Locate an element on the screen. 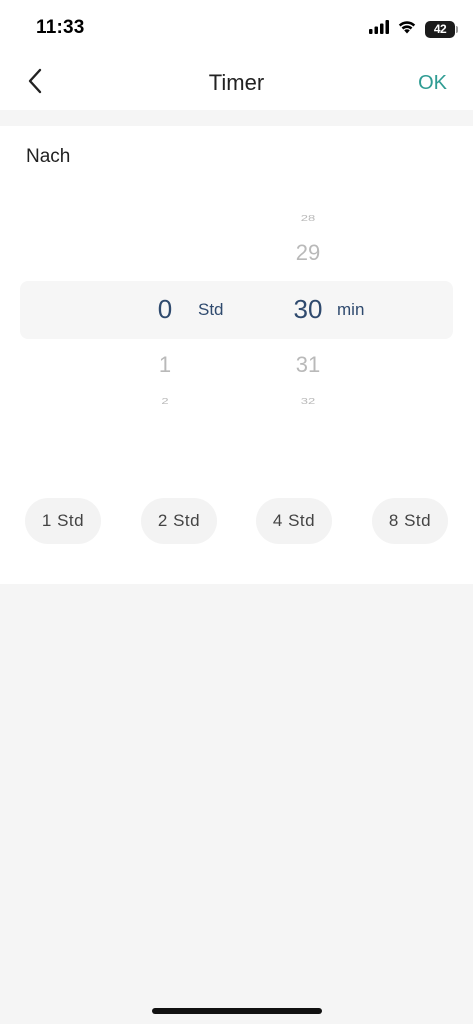 The image size is (473, 1024). status-bar: 11:33 42 is located at coordinates (236, 29).